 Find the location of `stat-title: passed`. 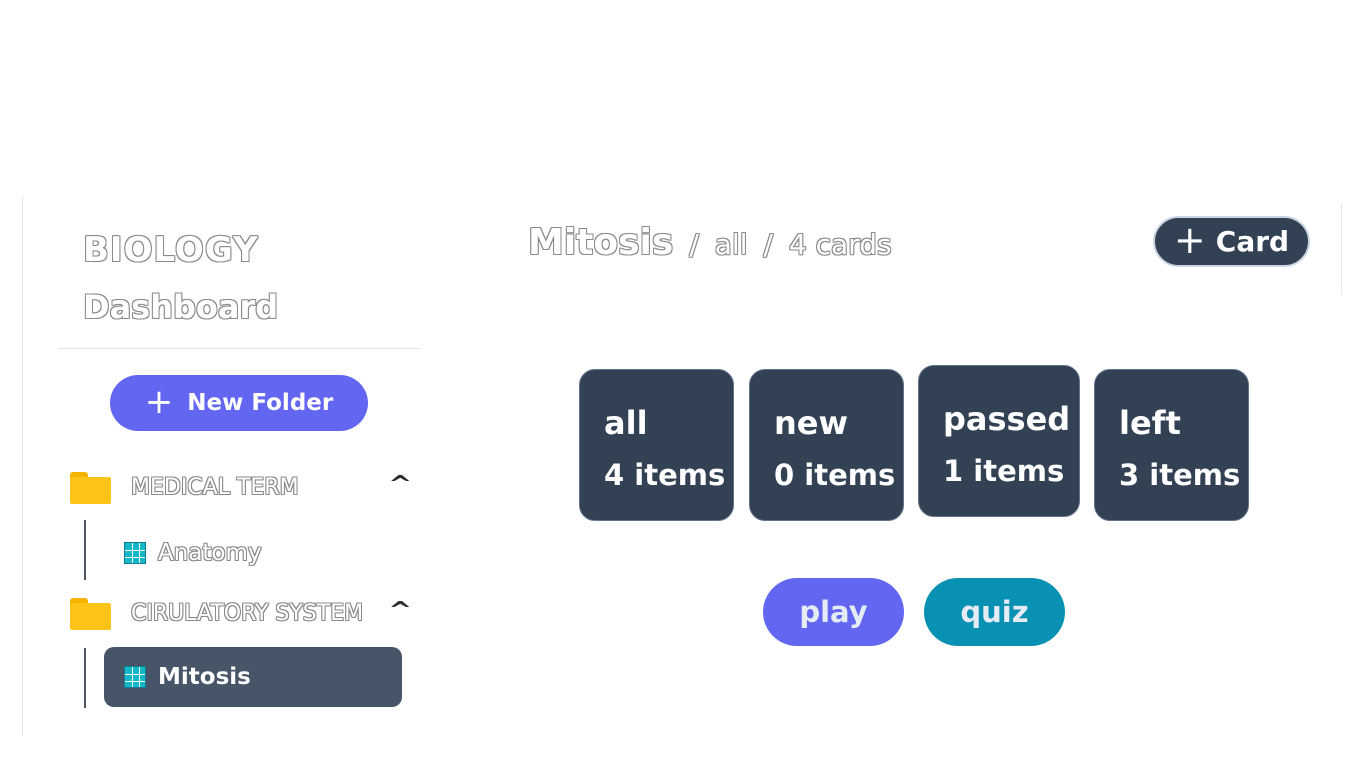

stat-title: passed is located at coordinates (1007, 419).